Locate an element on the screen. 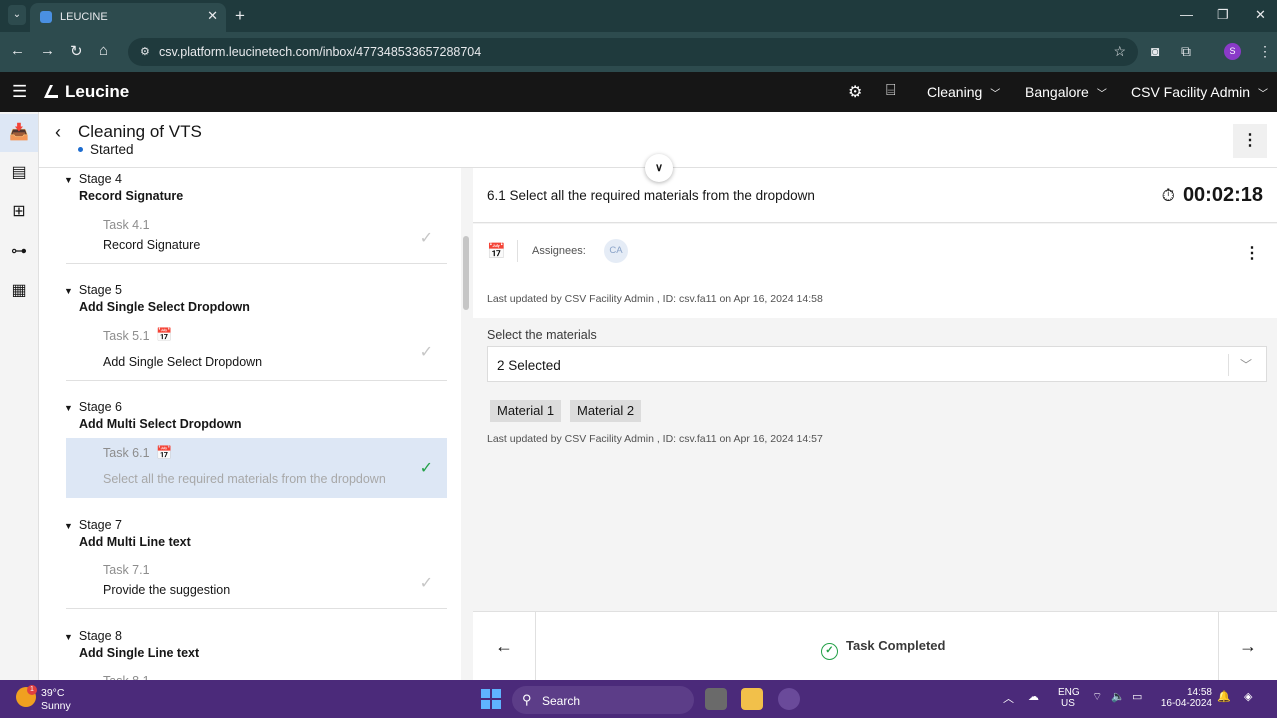 This screenshot has width=1277, height=718. next-task-arrow-icon: → is located at coordinates (1247, 646).